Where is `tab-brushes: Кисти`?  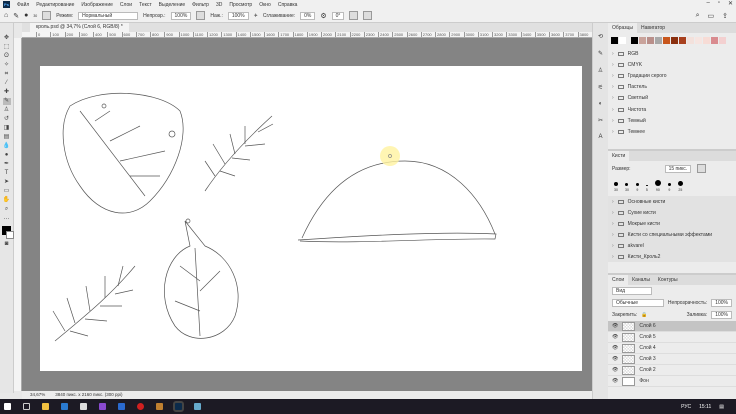
tab-brushes: Кисти is located at coordinates (619, 156).